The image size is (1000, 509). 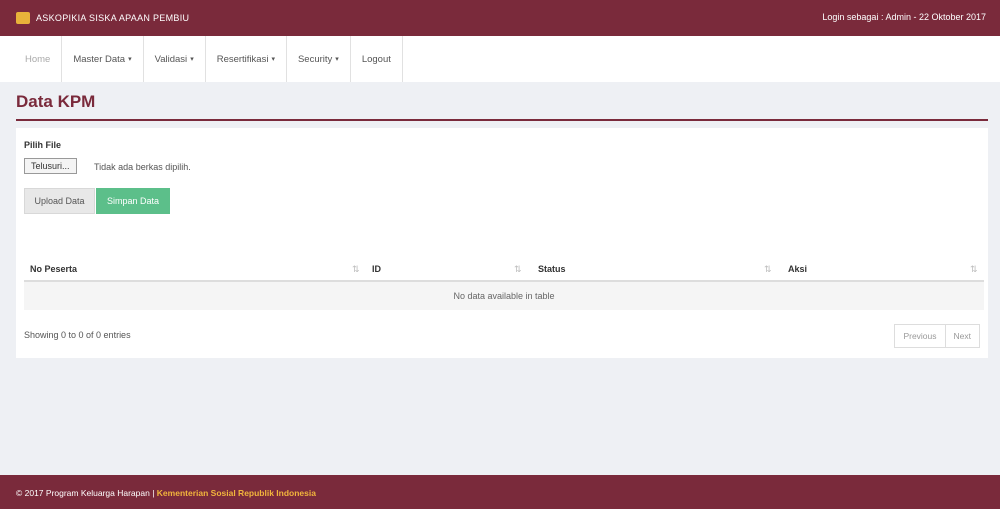 I want to click on nav-item-logout: Logout, so click(x=377, y=59).